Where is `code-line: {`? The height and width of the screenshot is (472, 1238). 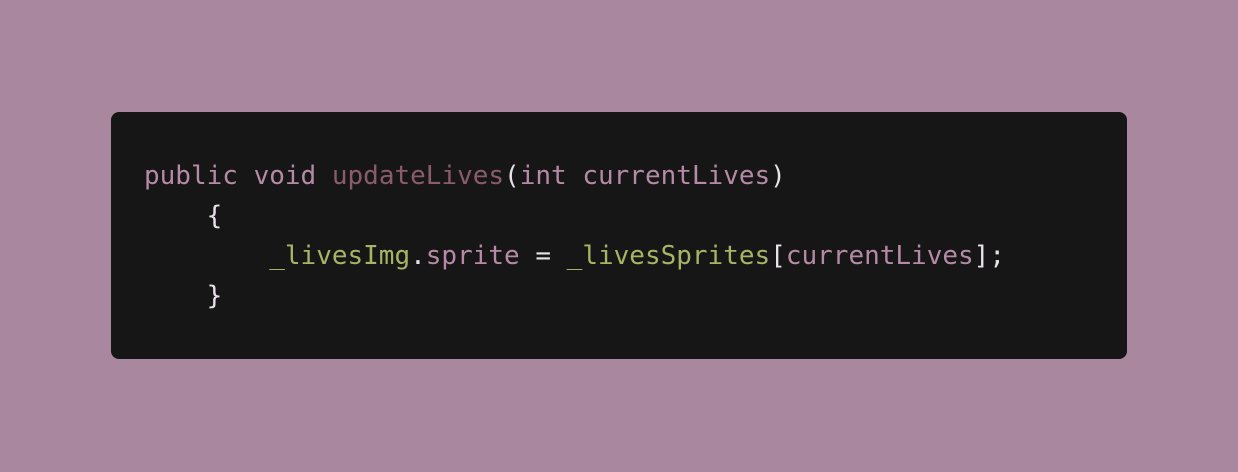 code-line: { is located at coordinates (574, 216).